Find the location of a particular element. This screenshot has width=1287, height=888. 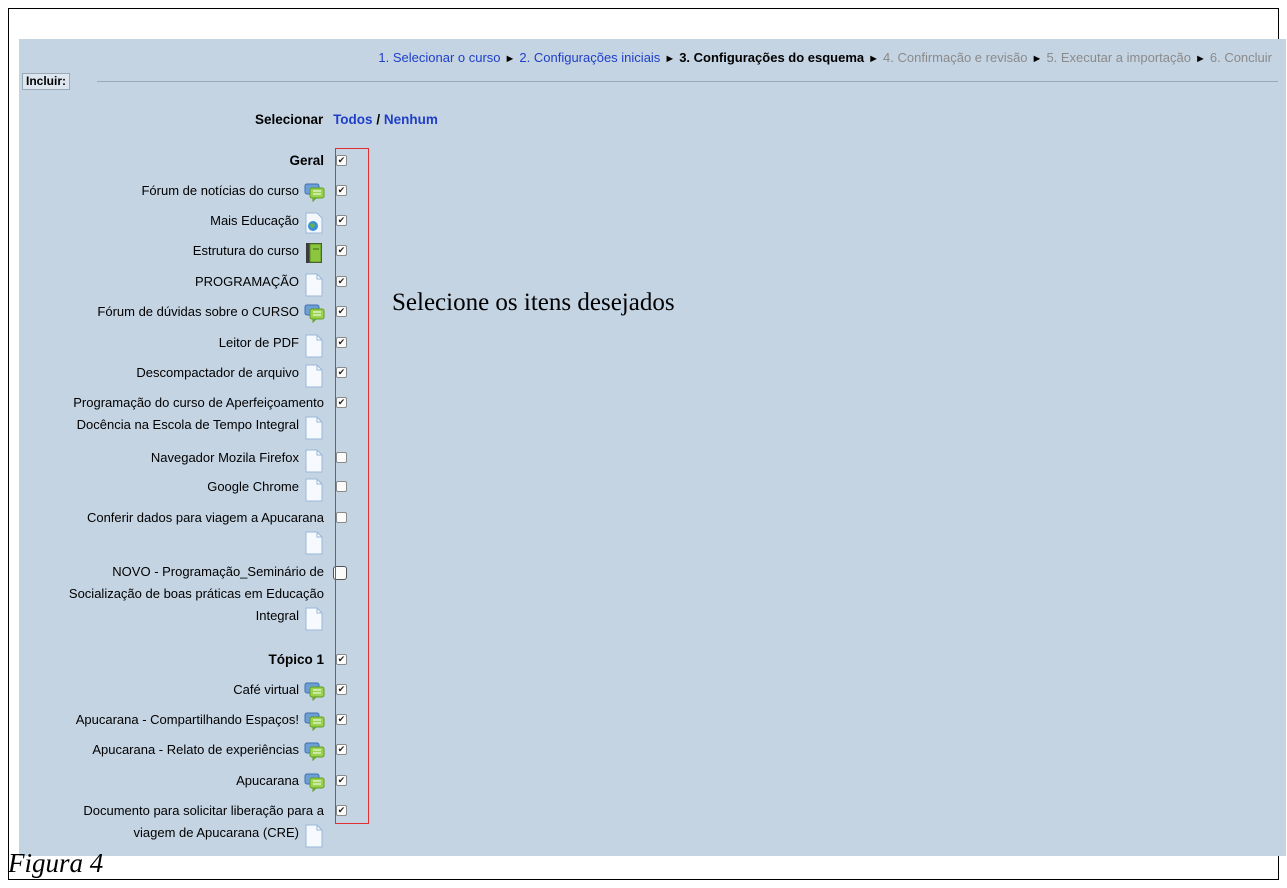

item-label-text: Descompactador de arquivo is located at coordinates (217, 372).